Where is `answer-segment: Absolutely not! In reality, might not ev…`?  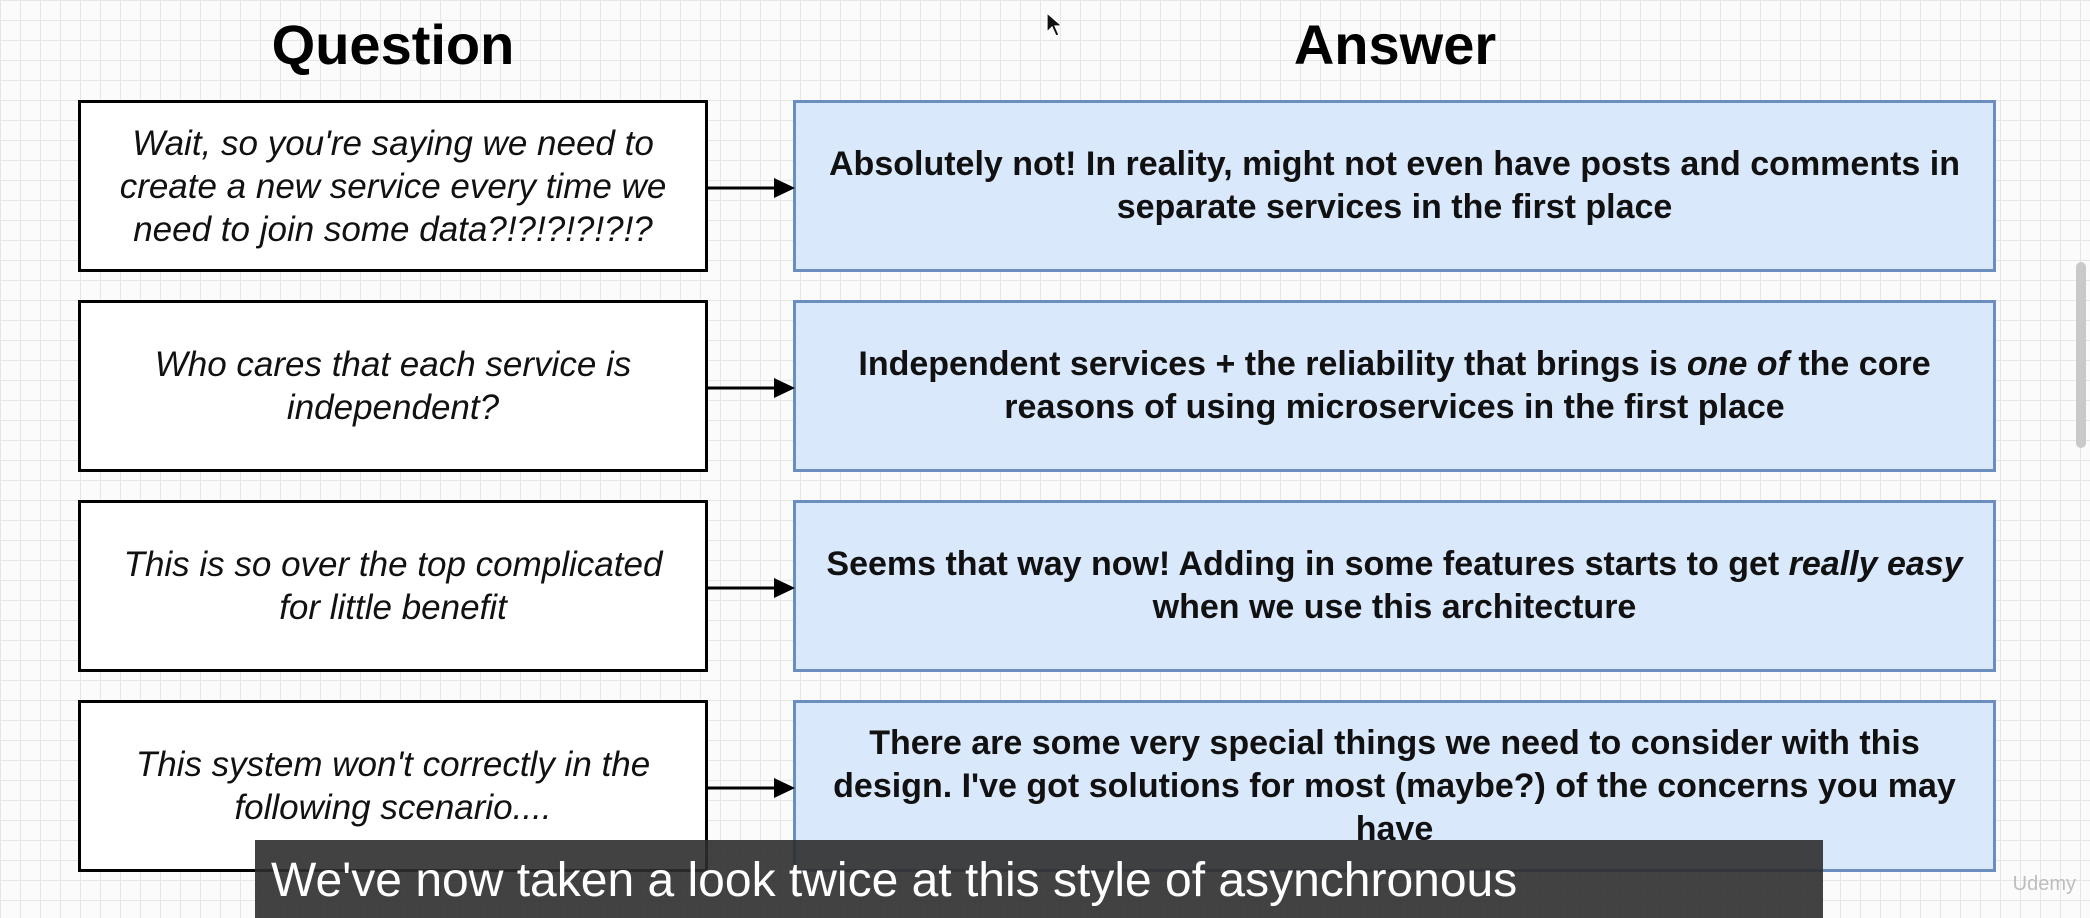 answer-segment: Absolutely not! In reality, might not ev… is located at coordinates (1394, 185).